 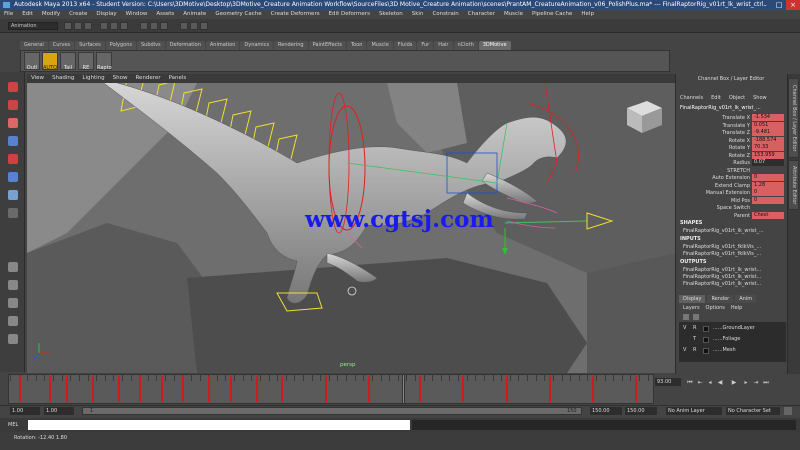 I want to click on mode-select: Animation, so click(x=33, y=26).